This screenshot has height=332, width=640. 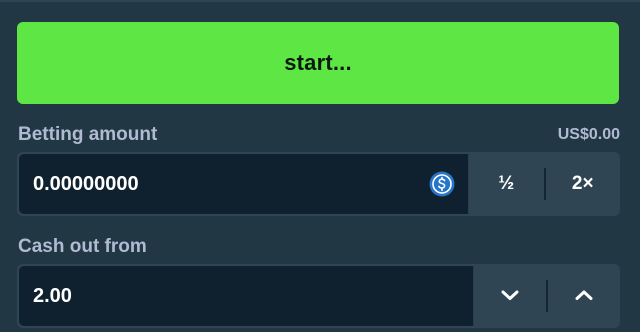 What do you see at coordinates (583, 184) in the screenshot?
I see `double-amount-button: 2×` at bounding box center [583, 184].